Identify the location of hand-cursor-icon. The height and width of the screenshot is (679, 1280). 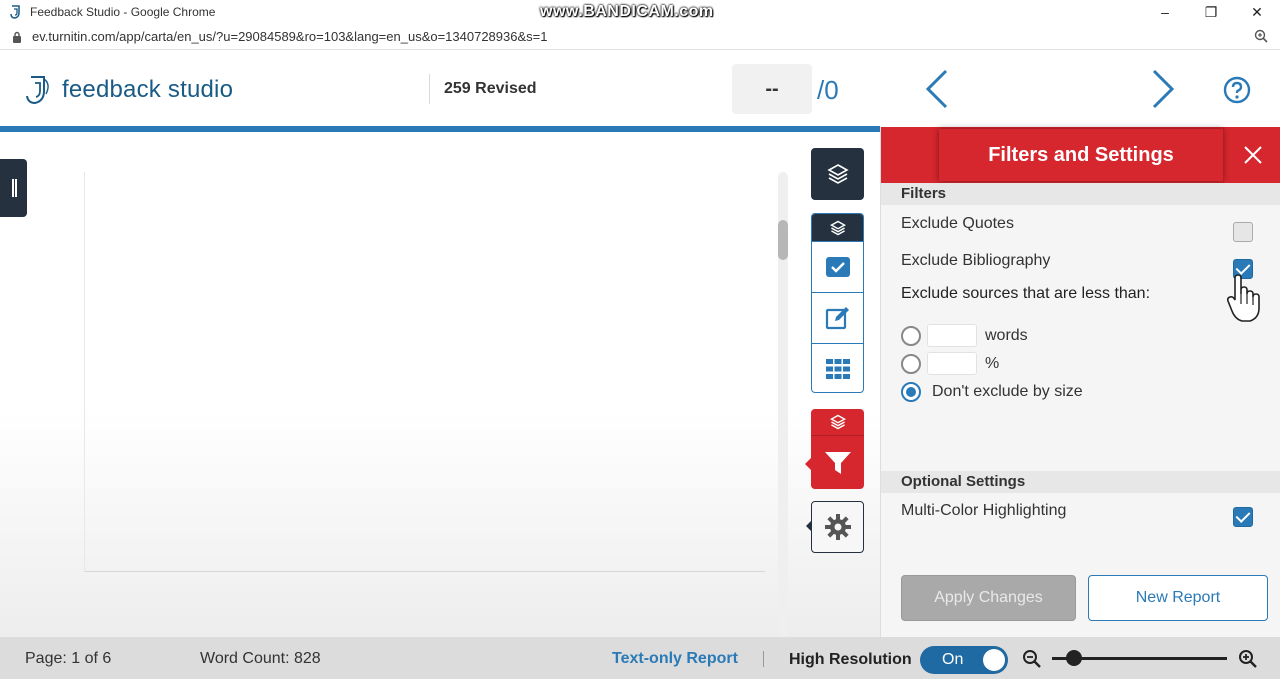
(1243, 298).